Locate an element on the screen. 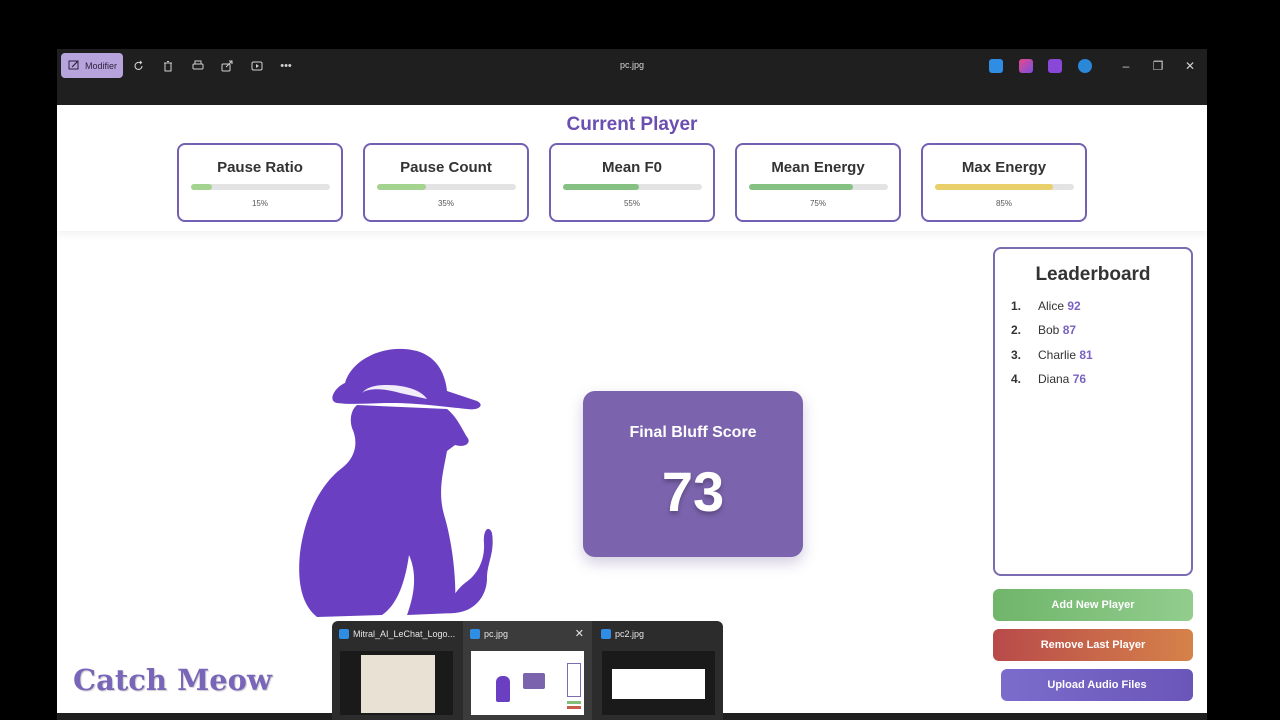 This screenshot has height=720, width=1280. metric-card: Pause Count 35% is located at coordinates (446, 182).